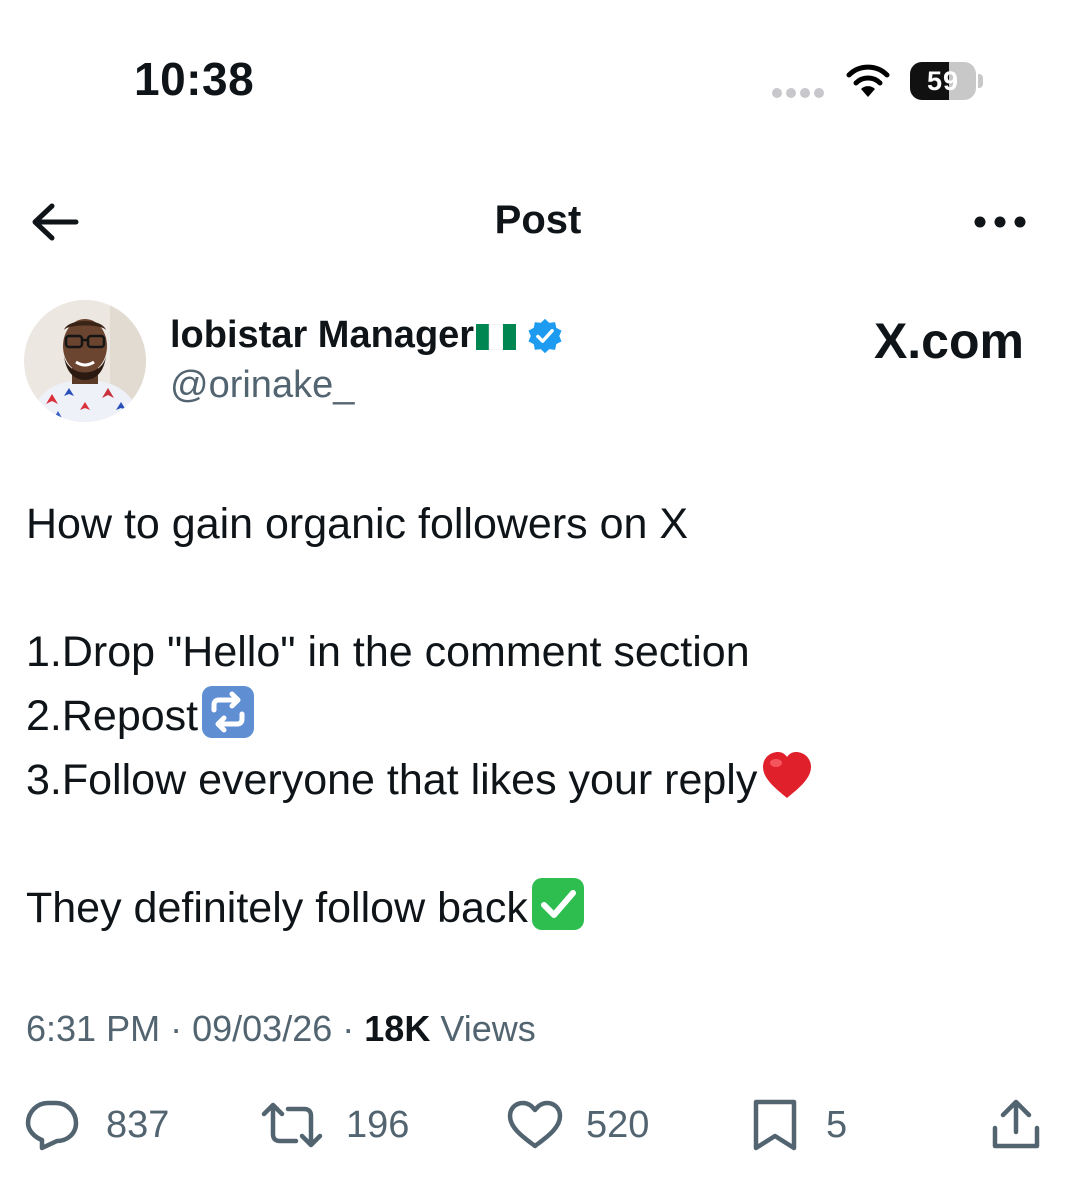 The image size is (1076, 1200). What do you see at coordinates (1000, 222) in the screenshot?
I see `more-horizontal-icon` at bounding box center [1000, 222].